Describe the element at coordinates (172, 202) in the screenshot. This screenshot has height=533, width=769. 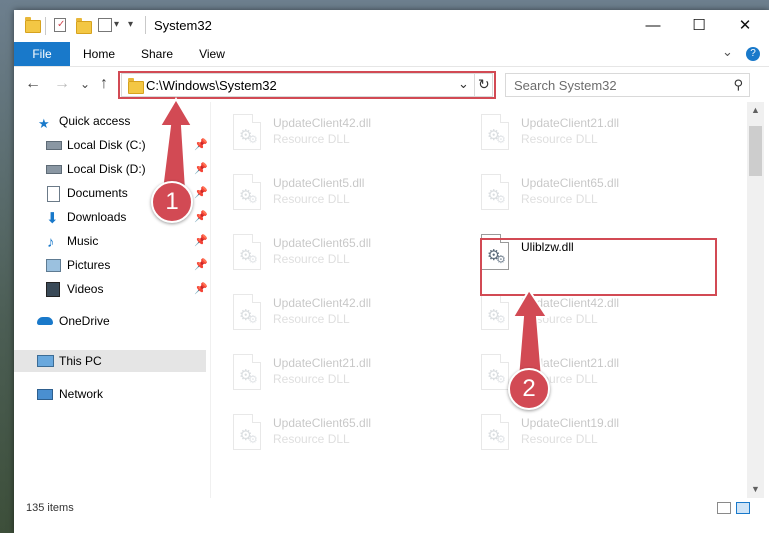
I see `callout-step-1: 1` at that location.